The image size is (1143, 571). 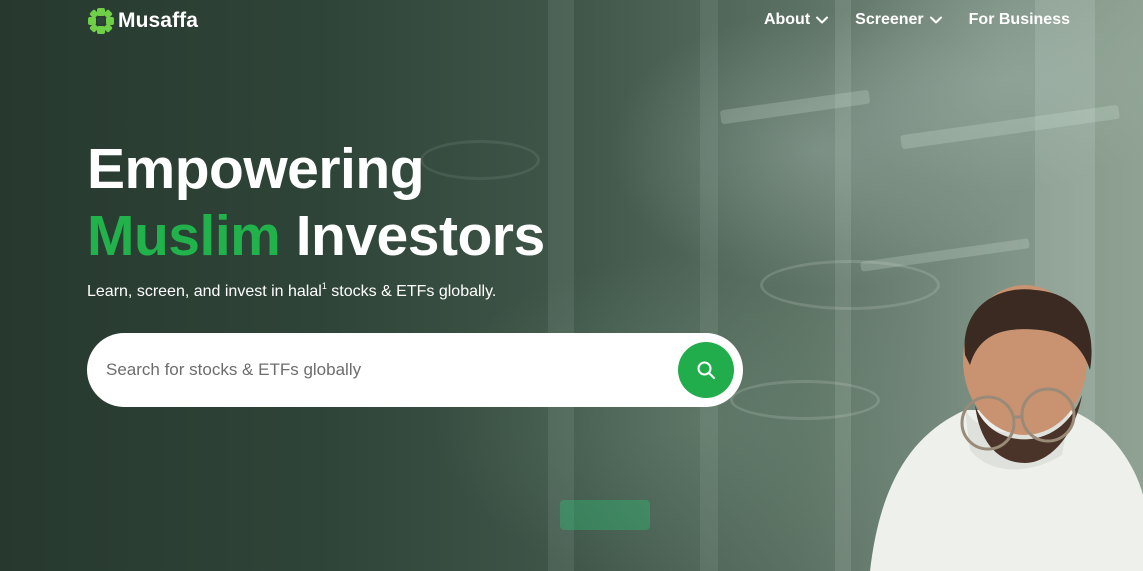 I want to click on nav-for-business-label: For Business, so click(x=1019, y=19).